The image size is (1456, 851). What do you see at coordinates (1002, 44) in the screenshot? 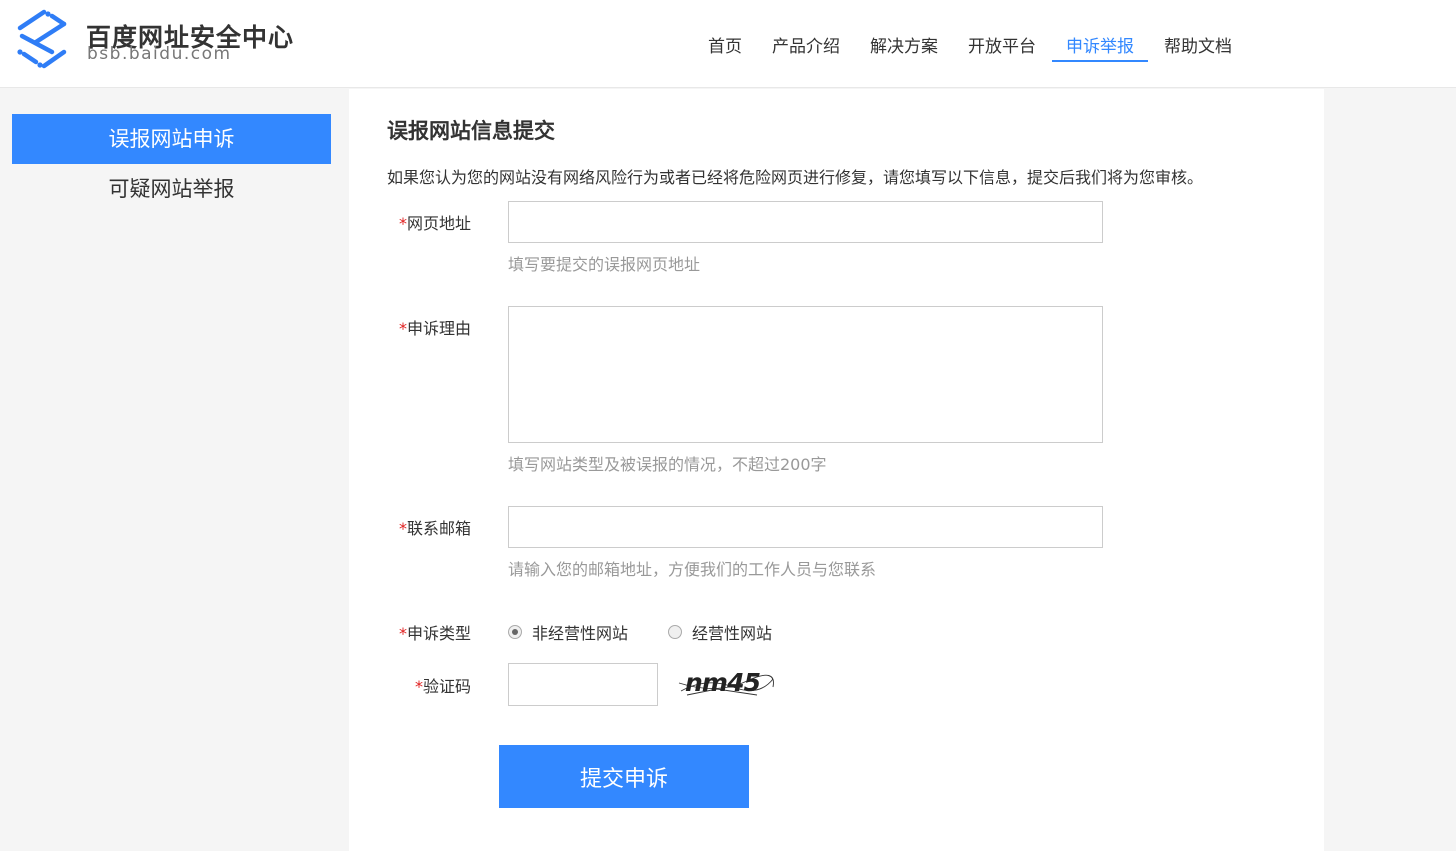
I see `nav-open-platform: 开放平台` at bounding box center [1002, 44].